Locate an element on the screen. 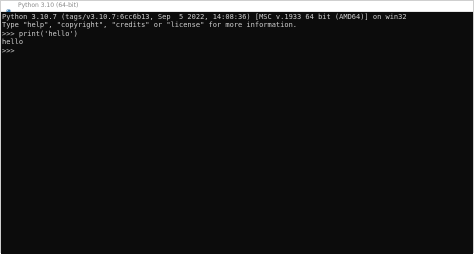 The width and height of the screenshot is (474, 254). console-prompt: >>> is located at coordinates (237, 51).